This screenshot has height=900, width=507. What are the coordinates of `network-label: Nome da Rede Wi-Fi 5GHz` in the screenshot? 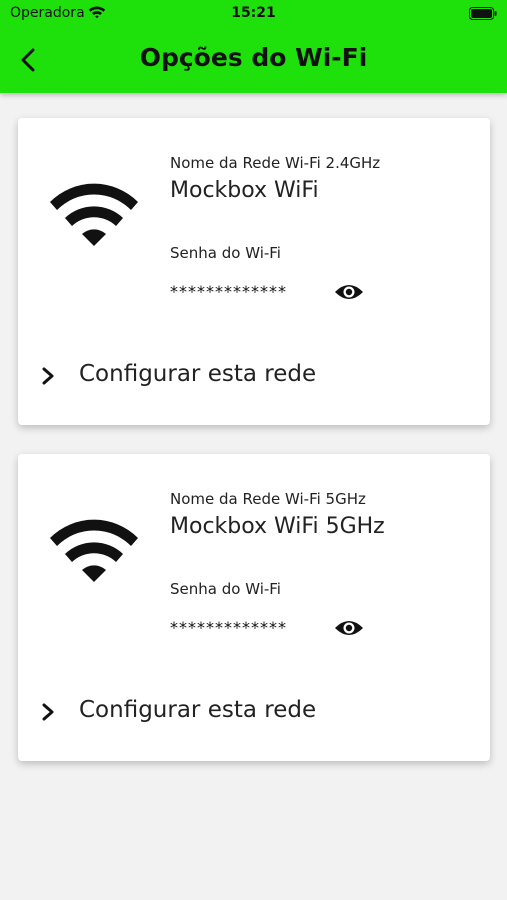 It's located at (268, 499).